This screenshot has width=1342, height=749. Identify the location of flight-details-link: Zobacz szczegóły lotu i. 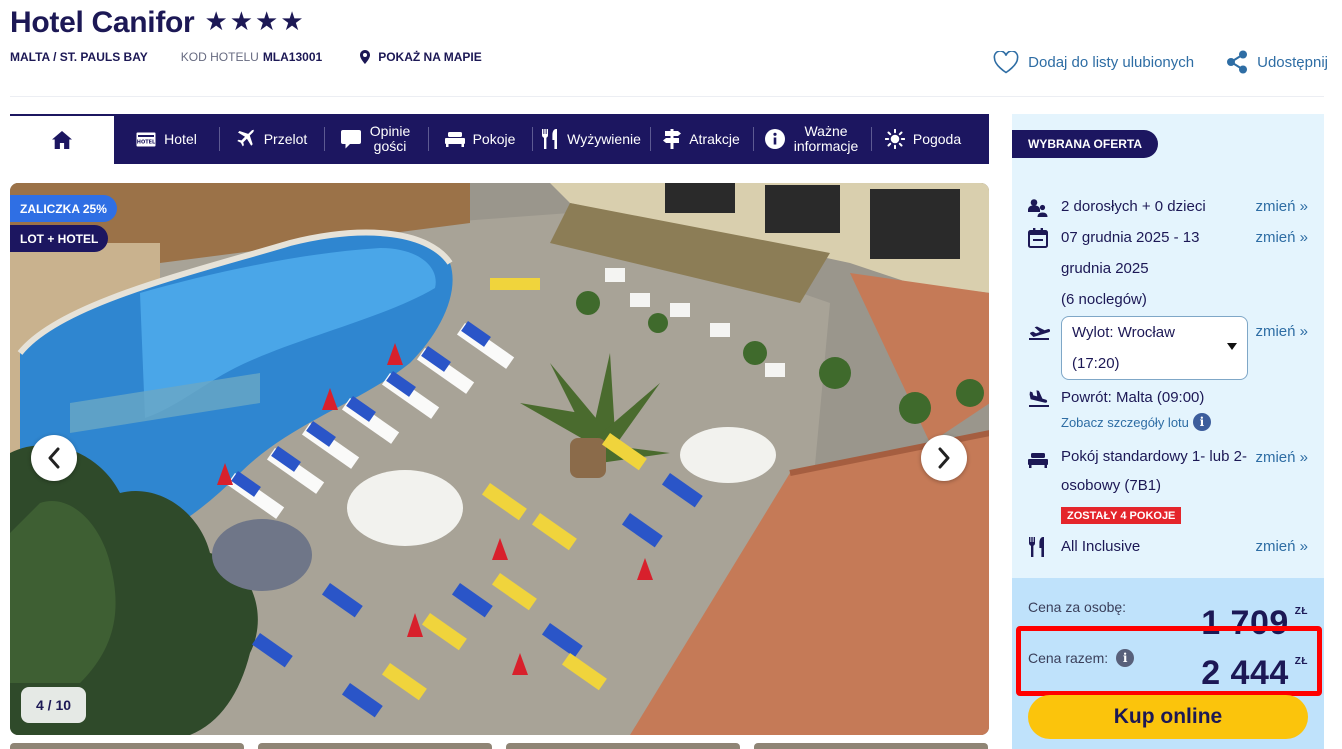
(1136, 422).